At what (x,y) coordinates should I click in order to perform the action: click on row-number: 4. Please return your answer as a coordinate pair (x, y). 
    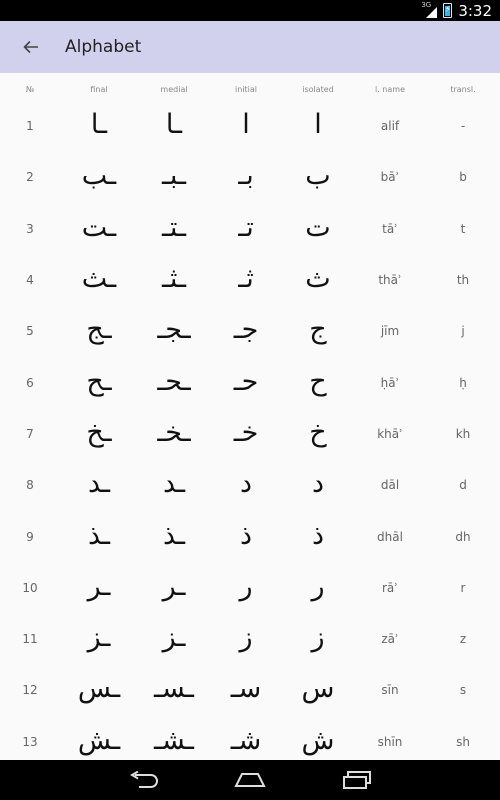
    Looking at the image, I should click on (30, 280).